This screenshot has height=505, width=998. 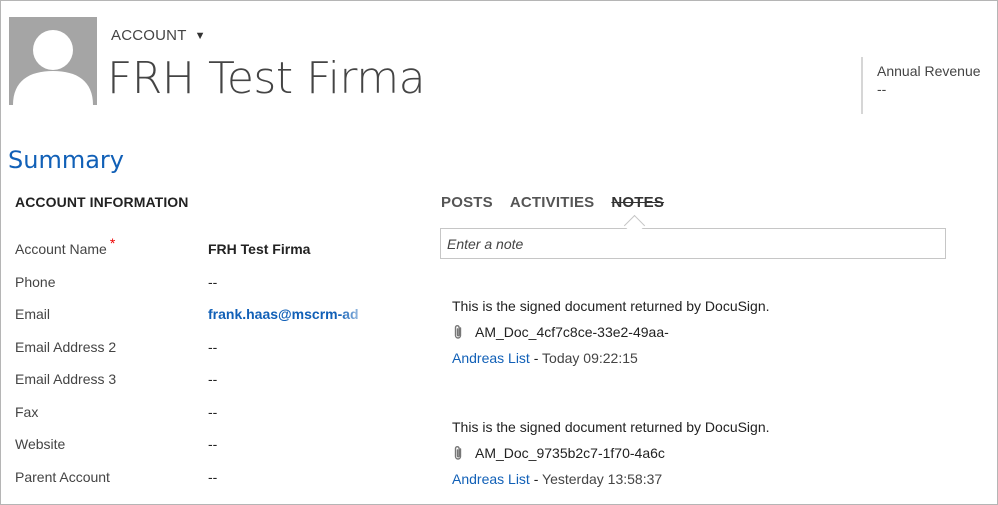 I want to click on field-label: Email Address 3, so click(x=66, y=379).